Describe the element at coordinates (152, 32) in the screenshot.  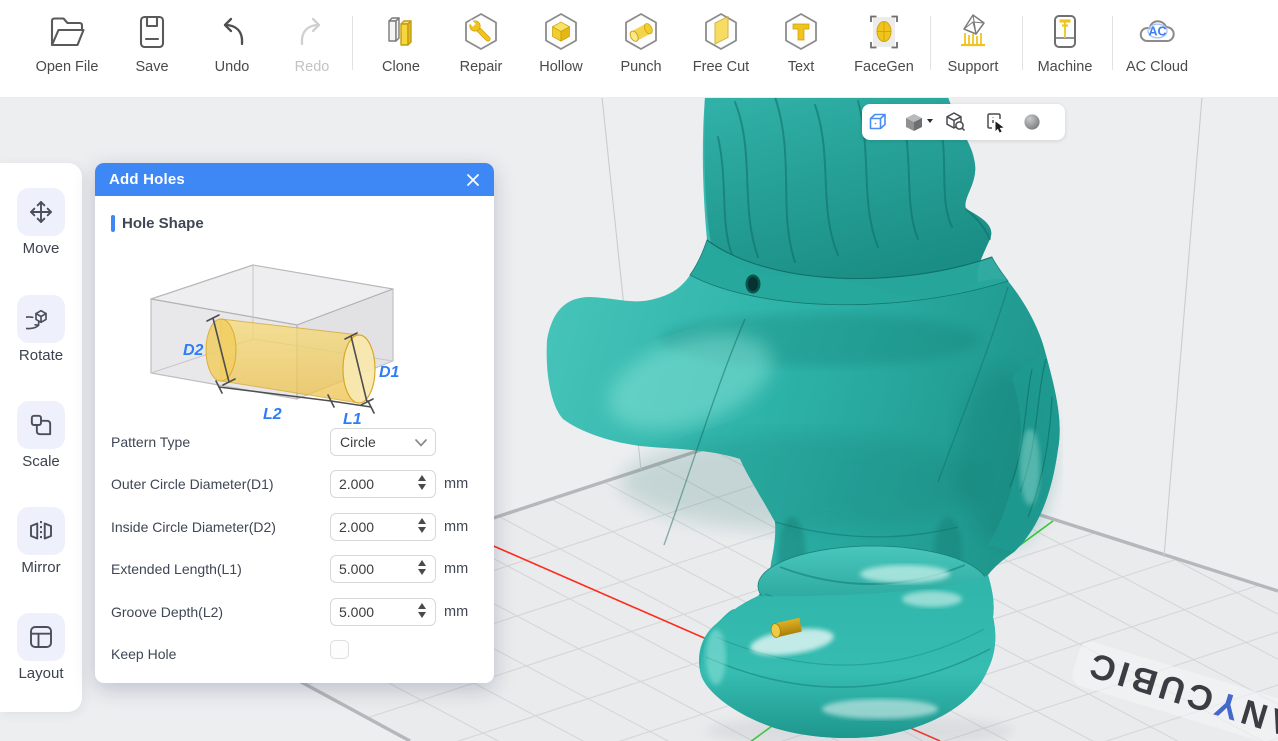
I see `save-icon` at that location.